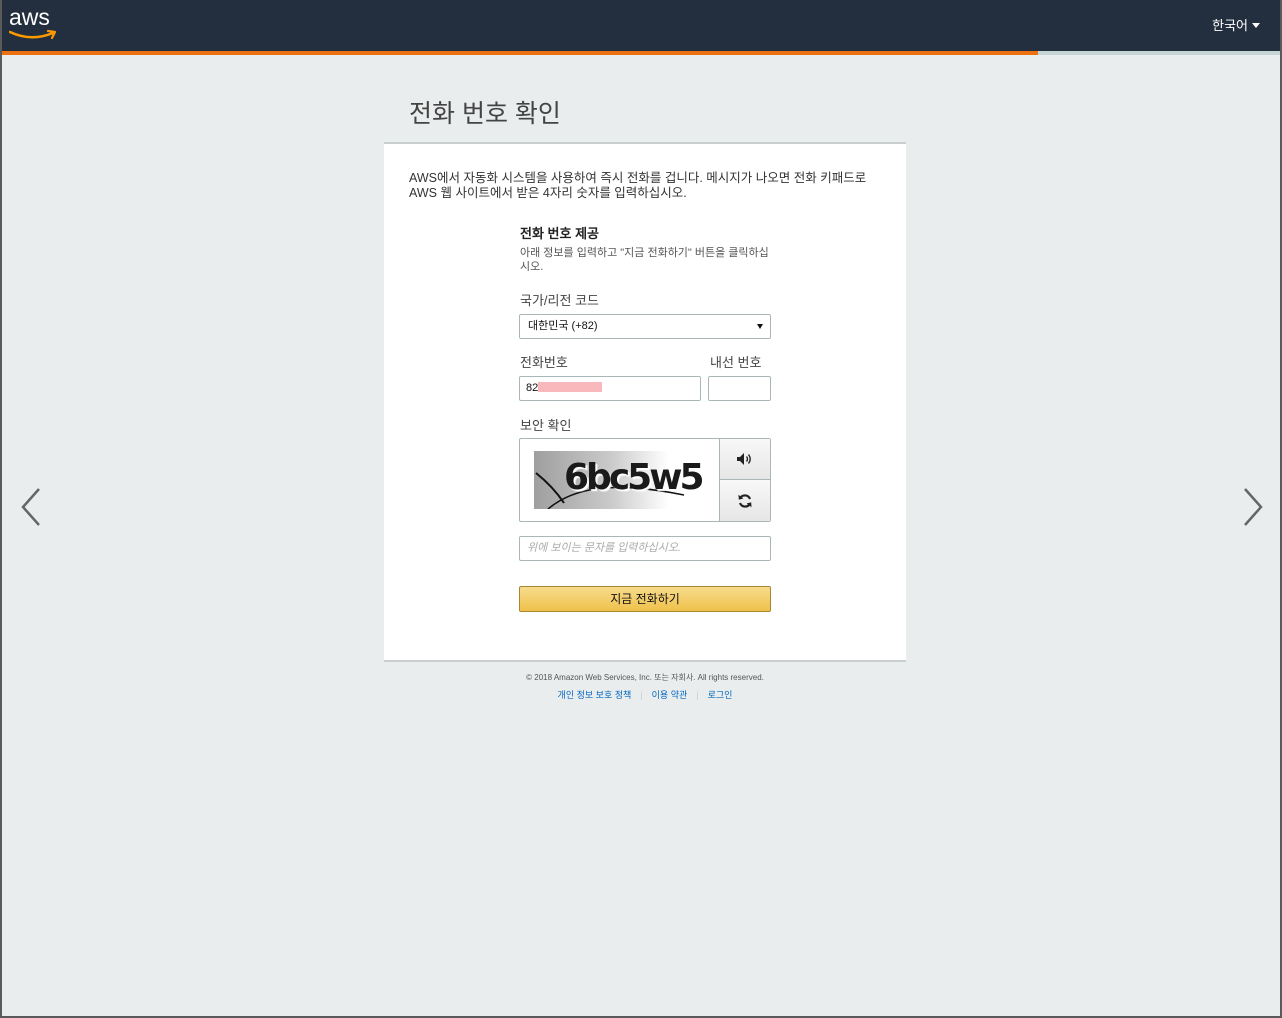 This screenshot has width=1282, height=1018. What do you see at coordinates (645, 599) in the screenshot?
I see `call-now-button: 지금 전화하기` at bounding box center [645, 599].